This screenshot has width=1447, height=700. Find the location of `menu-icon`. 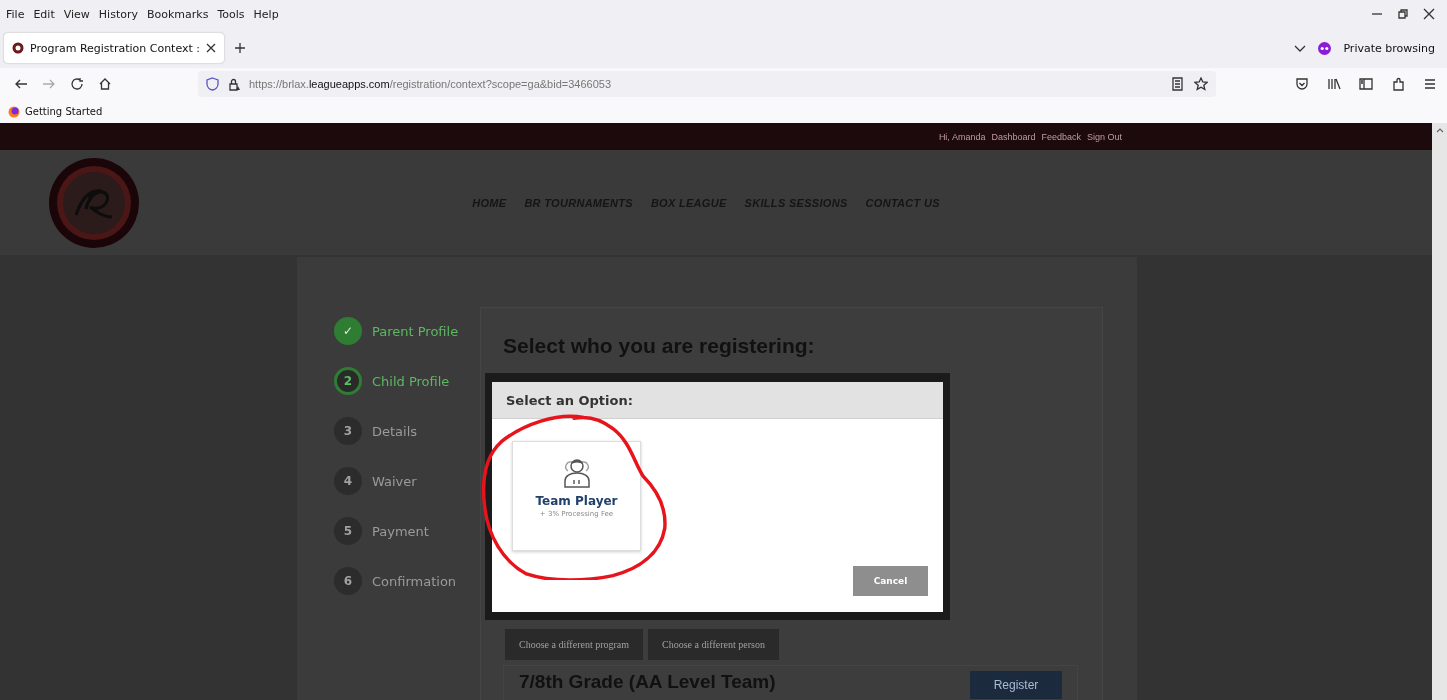

menu-icon is located at coordinates (1430, 84).